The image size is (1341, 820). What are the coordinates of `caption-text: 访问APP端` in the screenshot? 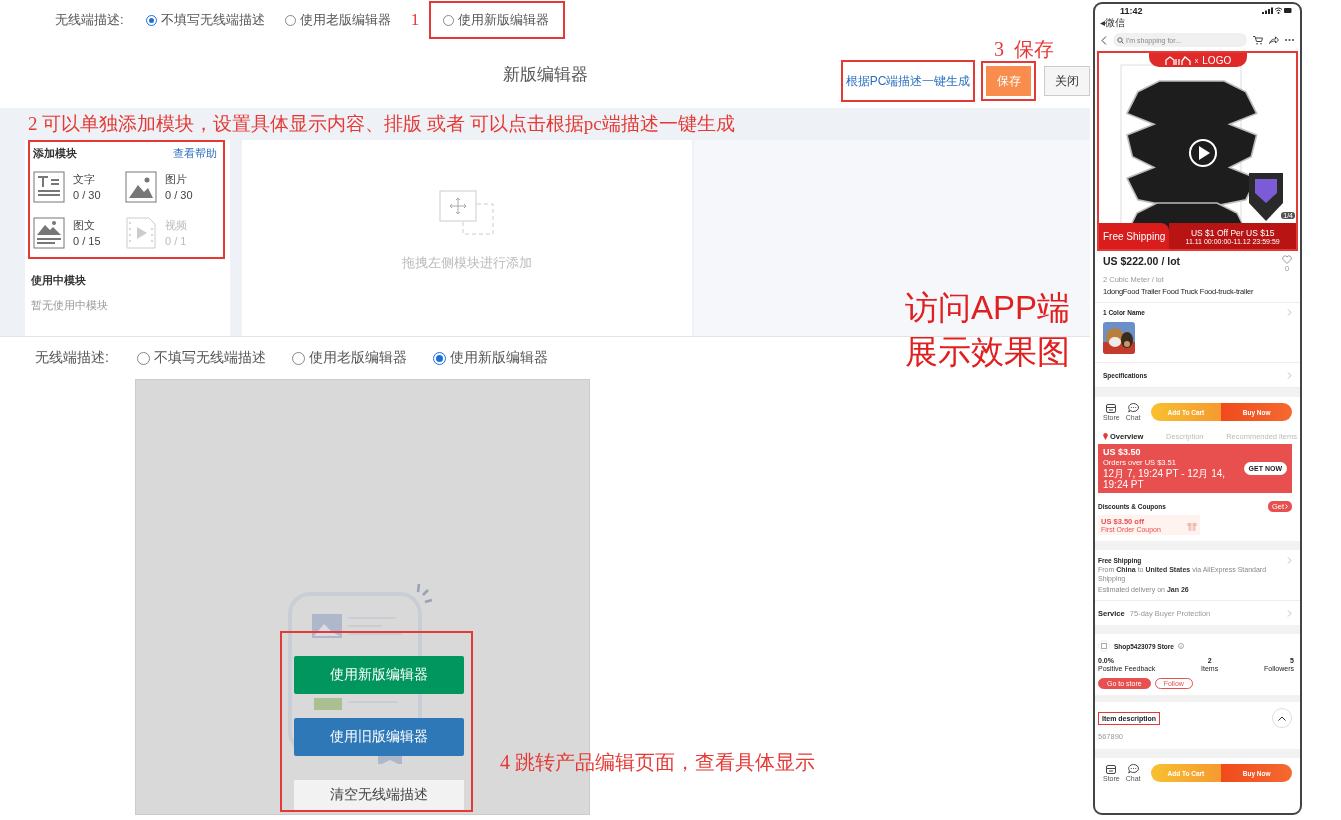 It's located at (988, 308).